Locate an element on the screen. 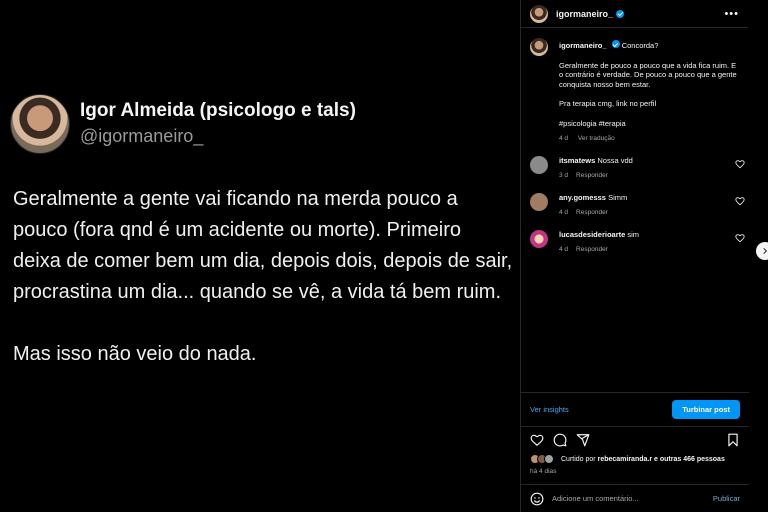 The width and height of the screenshot is (768, 512). comment-text: sim is located at coordinates (633, 234).